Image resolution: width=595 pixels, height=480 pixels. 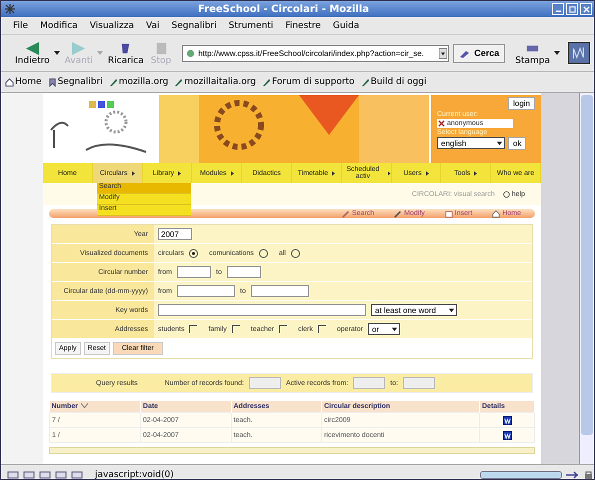 I want to click on bookmark-link: mozillaitalia.org, so click(x=215, y=82).